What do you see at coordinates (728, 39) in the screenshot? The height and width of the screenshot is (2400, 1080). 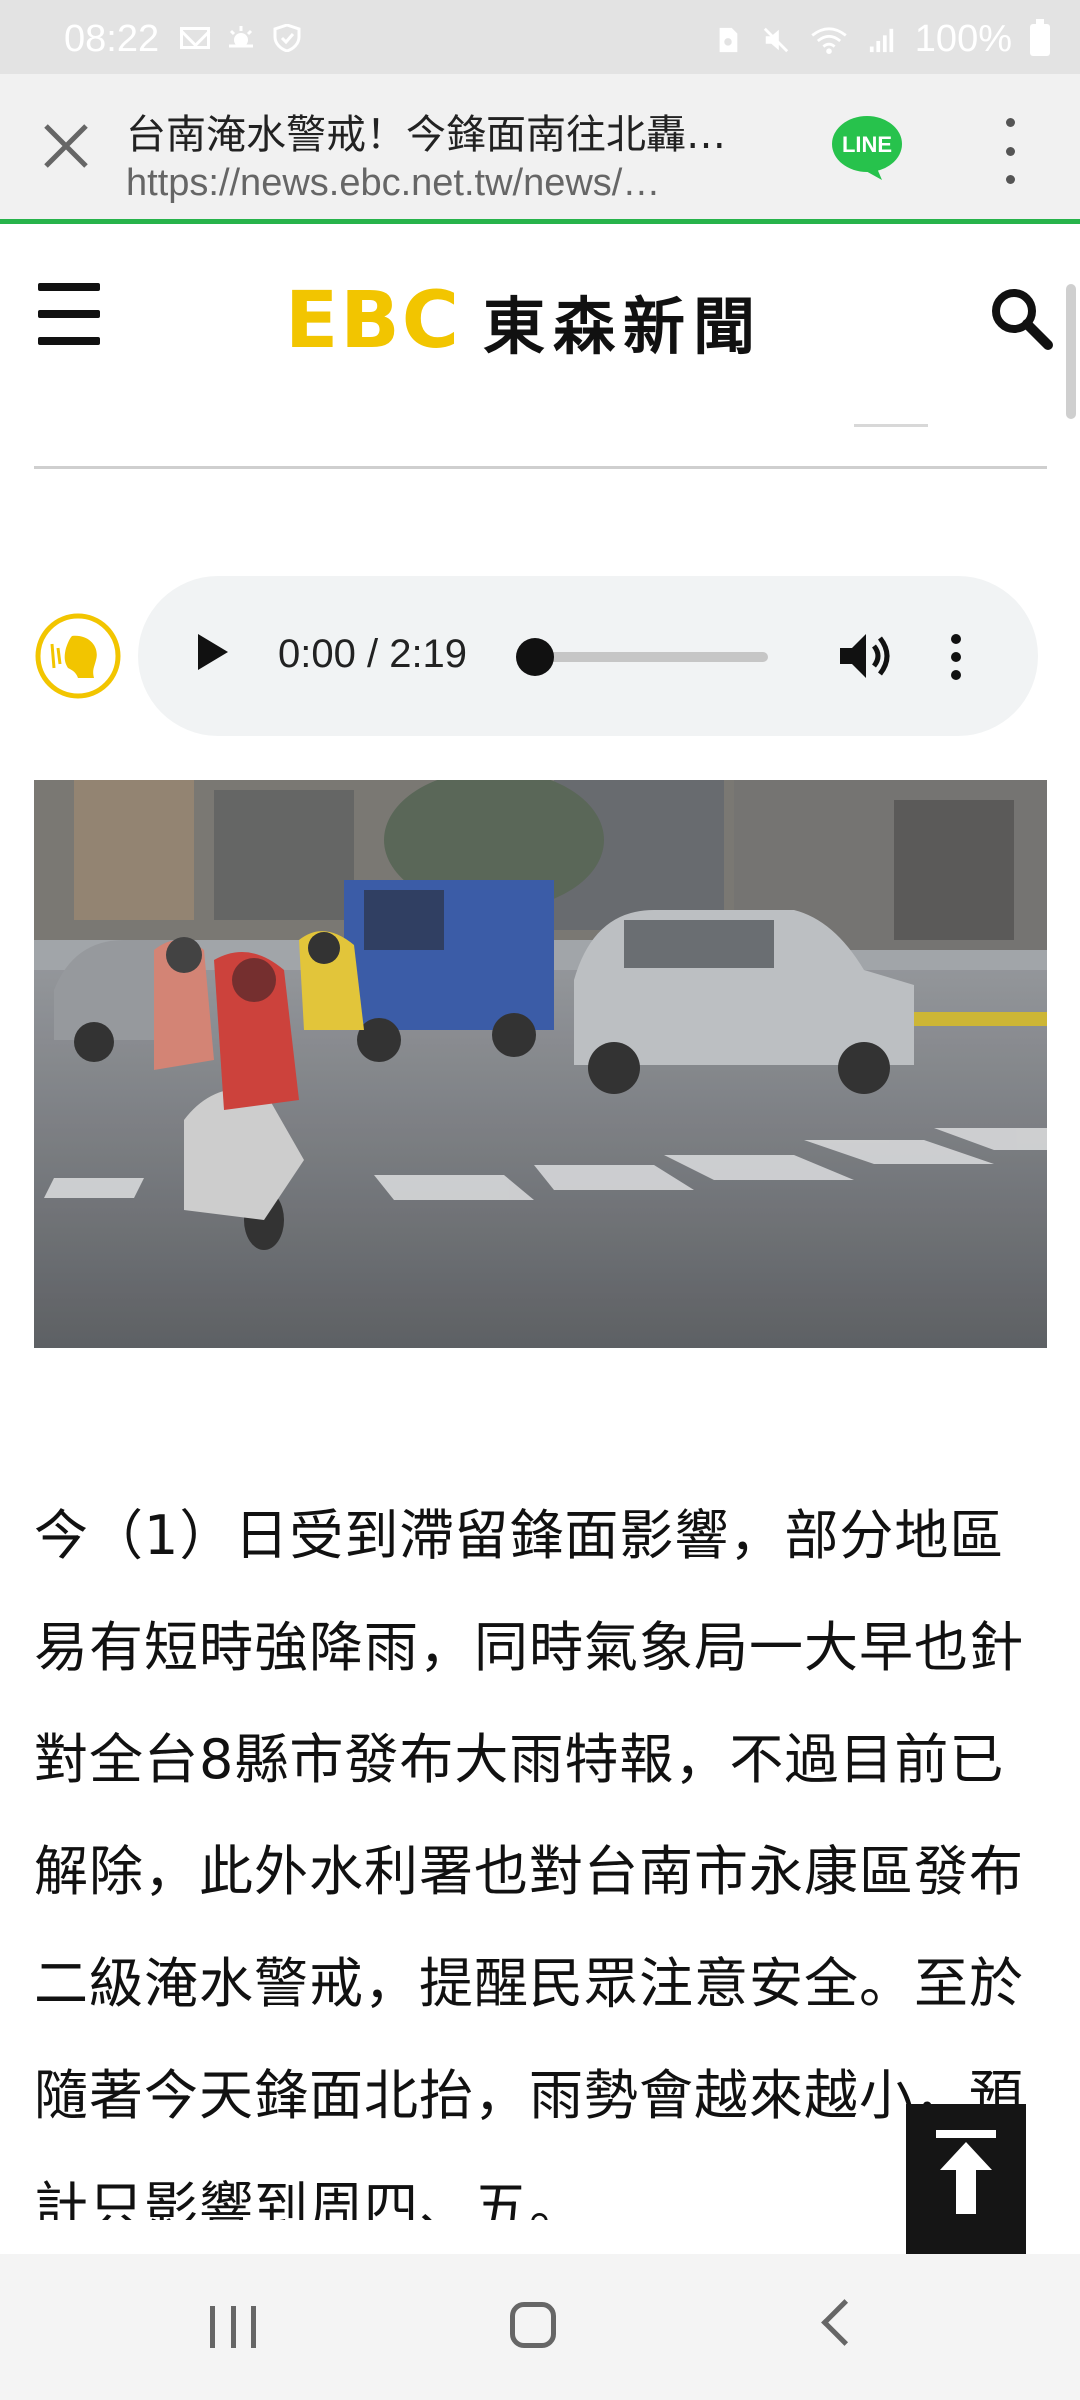 I see `sim-icon` at bounding box center [728, 39].